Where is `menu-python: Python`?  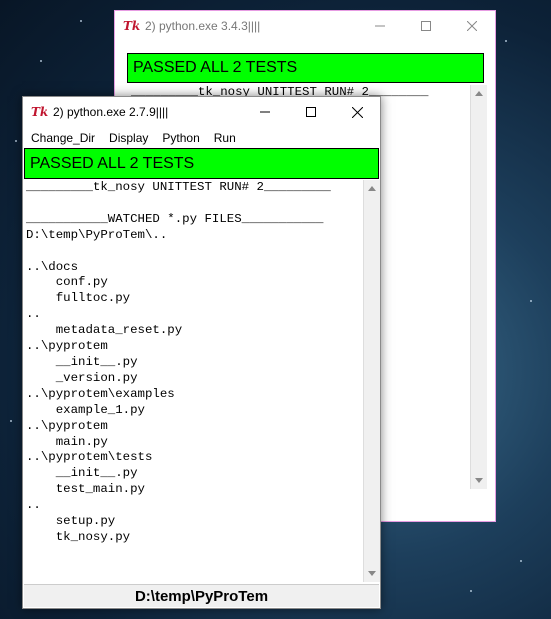 menu-python: Python is located at coordinates (180, 138).